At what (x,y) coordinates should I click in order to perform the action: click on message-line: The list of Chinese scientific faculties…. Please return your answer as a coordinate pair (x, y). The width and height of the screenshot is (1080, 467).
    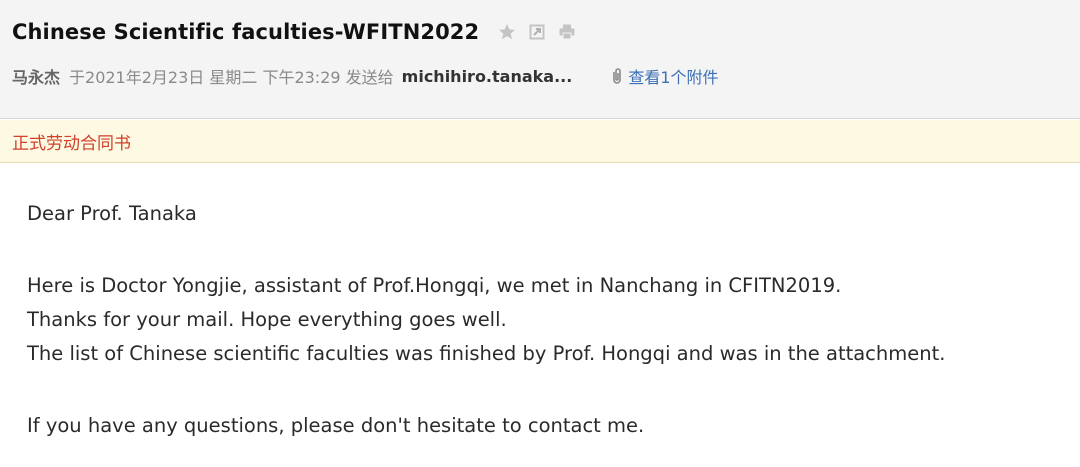
    Looking at the image, I should click on (486, 353).